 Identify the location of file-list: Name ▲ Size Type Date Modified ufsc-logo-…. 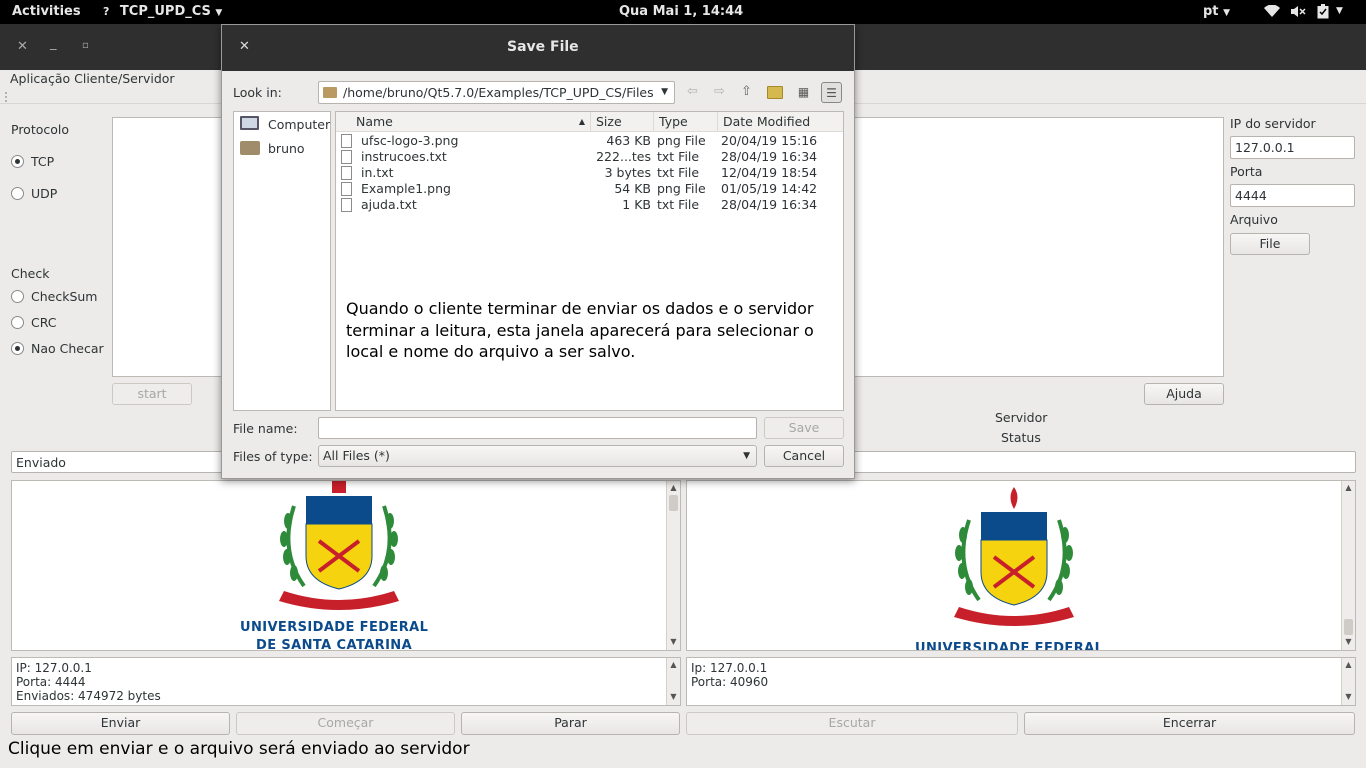
(589, 261).